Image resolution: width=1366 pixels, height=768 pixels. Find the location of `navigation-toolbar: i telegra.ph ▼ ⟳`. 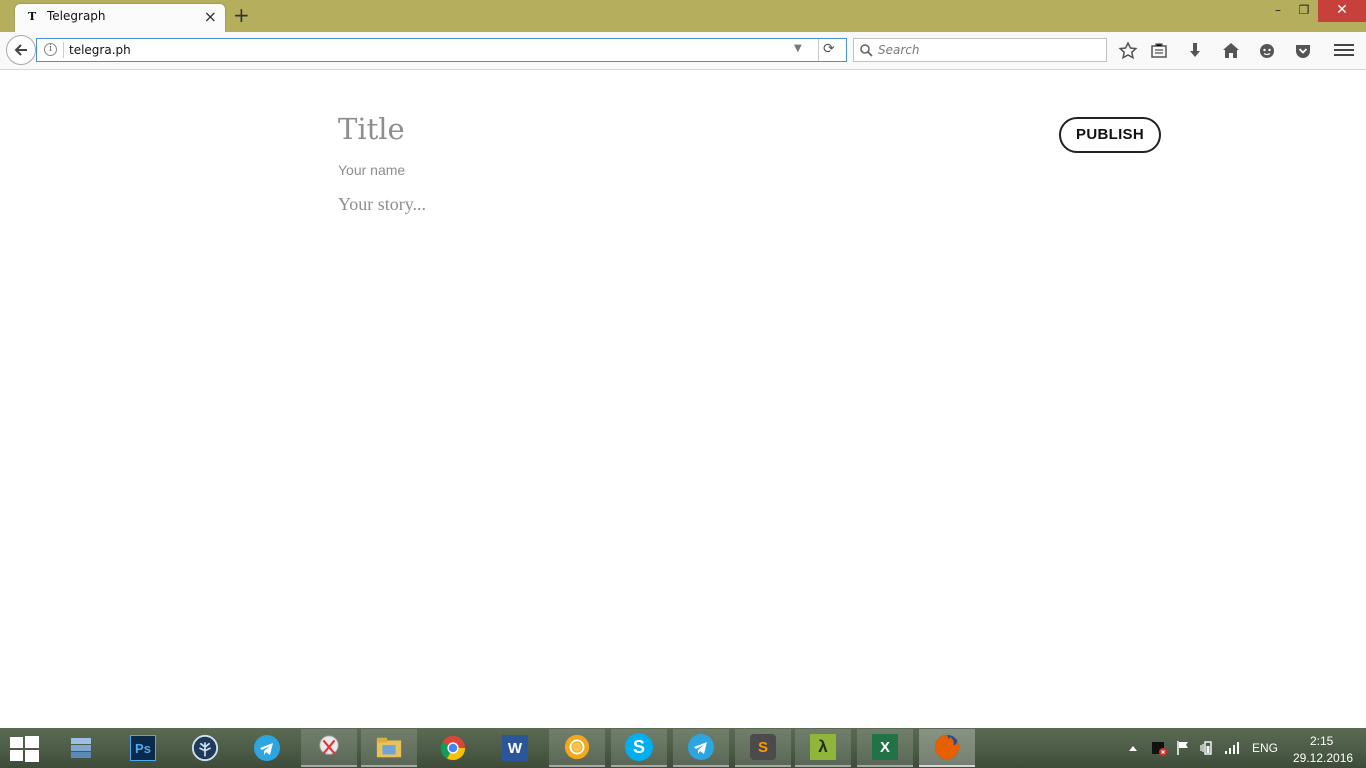

navigation-toolbar: i telegra.ph ▼ ⟳ is located at coordinates (683, 51).